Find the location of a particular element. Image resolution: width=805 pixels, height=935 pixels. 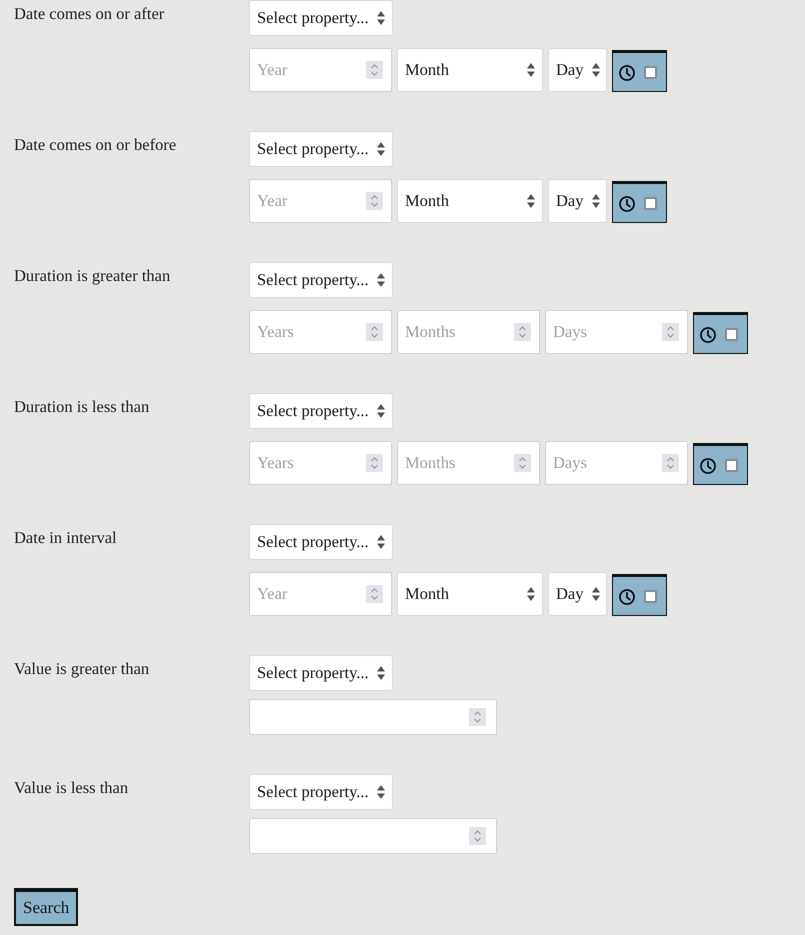

filter-label: Duration is greater than is located at coordinates (93, 275).